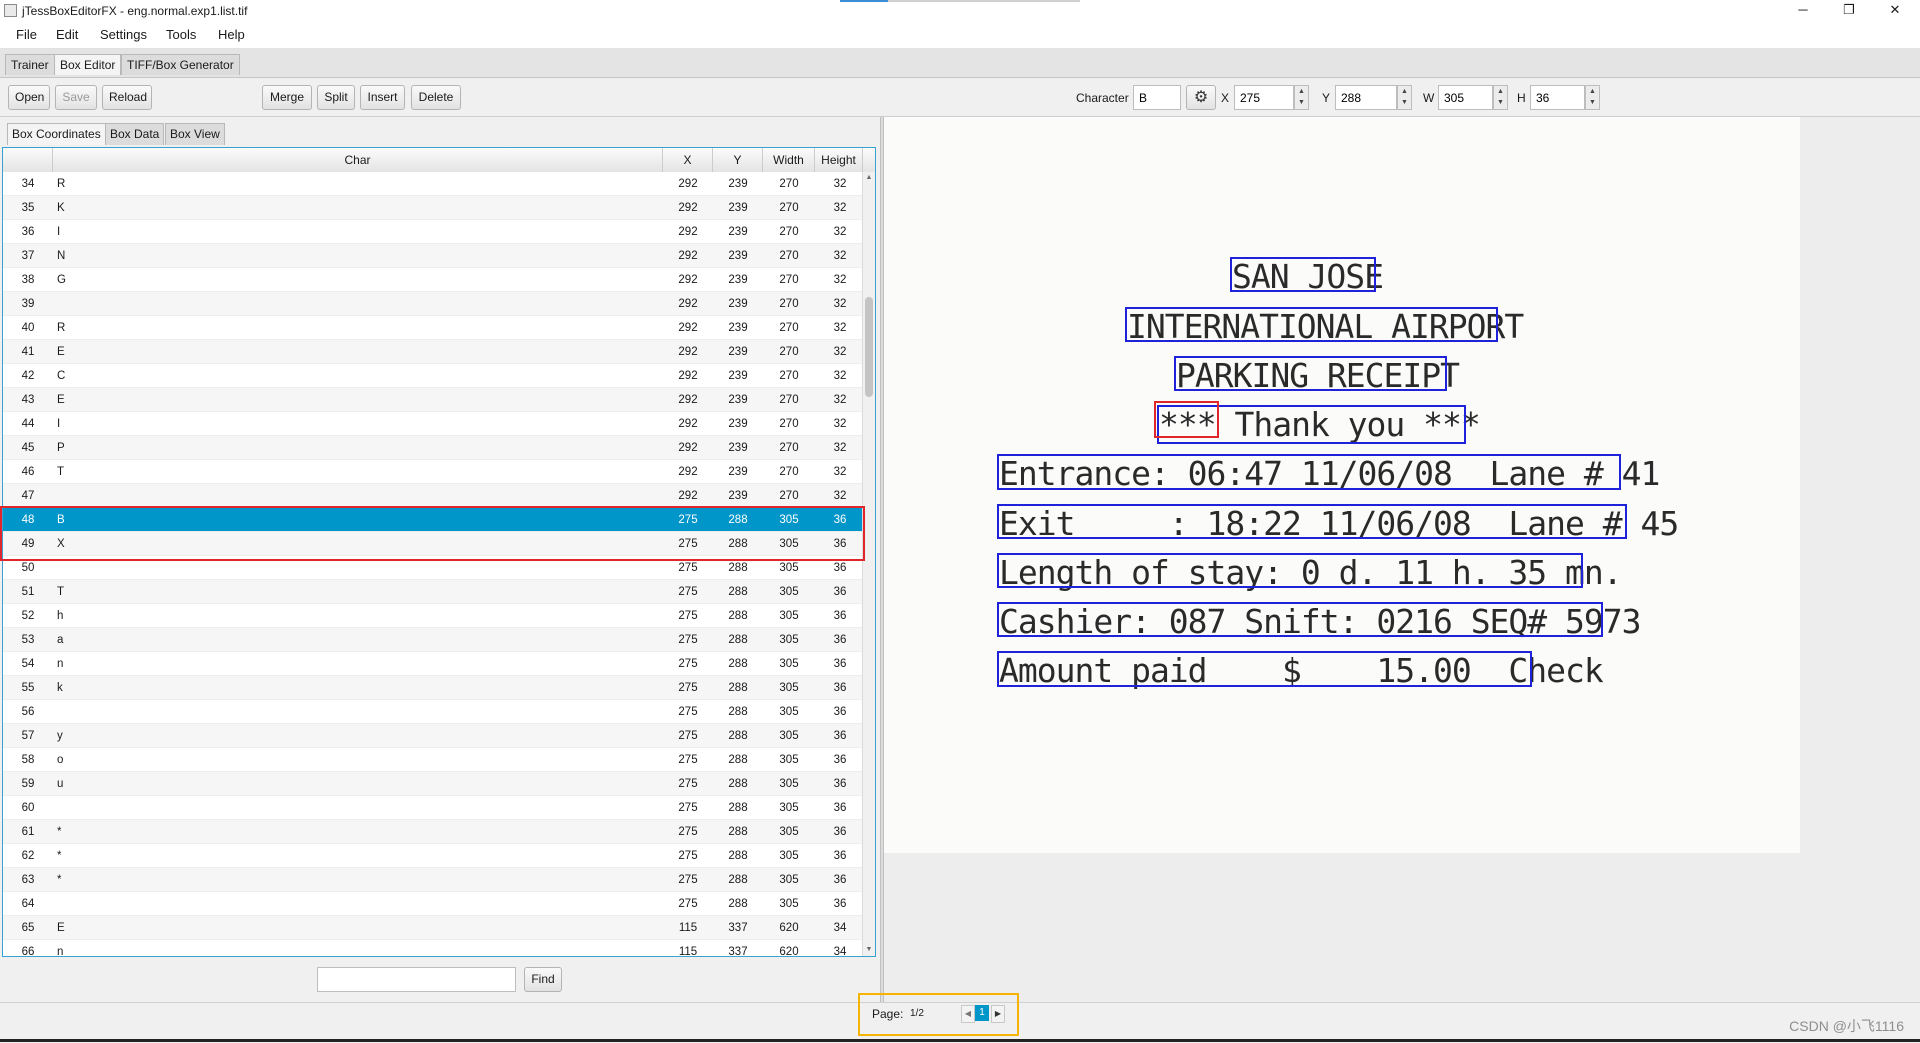  Describe the element at coordinates (433, 208) in the screenshot. I see `table-row: 35 K 292 239 270 32` at that location.